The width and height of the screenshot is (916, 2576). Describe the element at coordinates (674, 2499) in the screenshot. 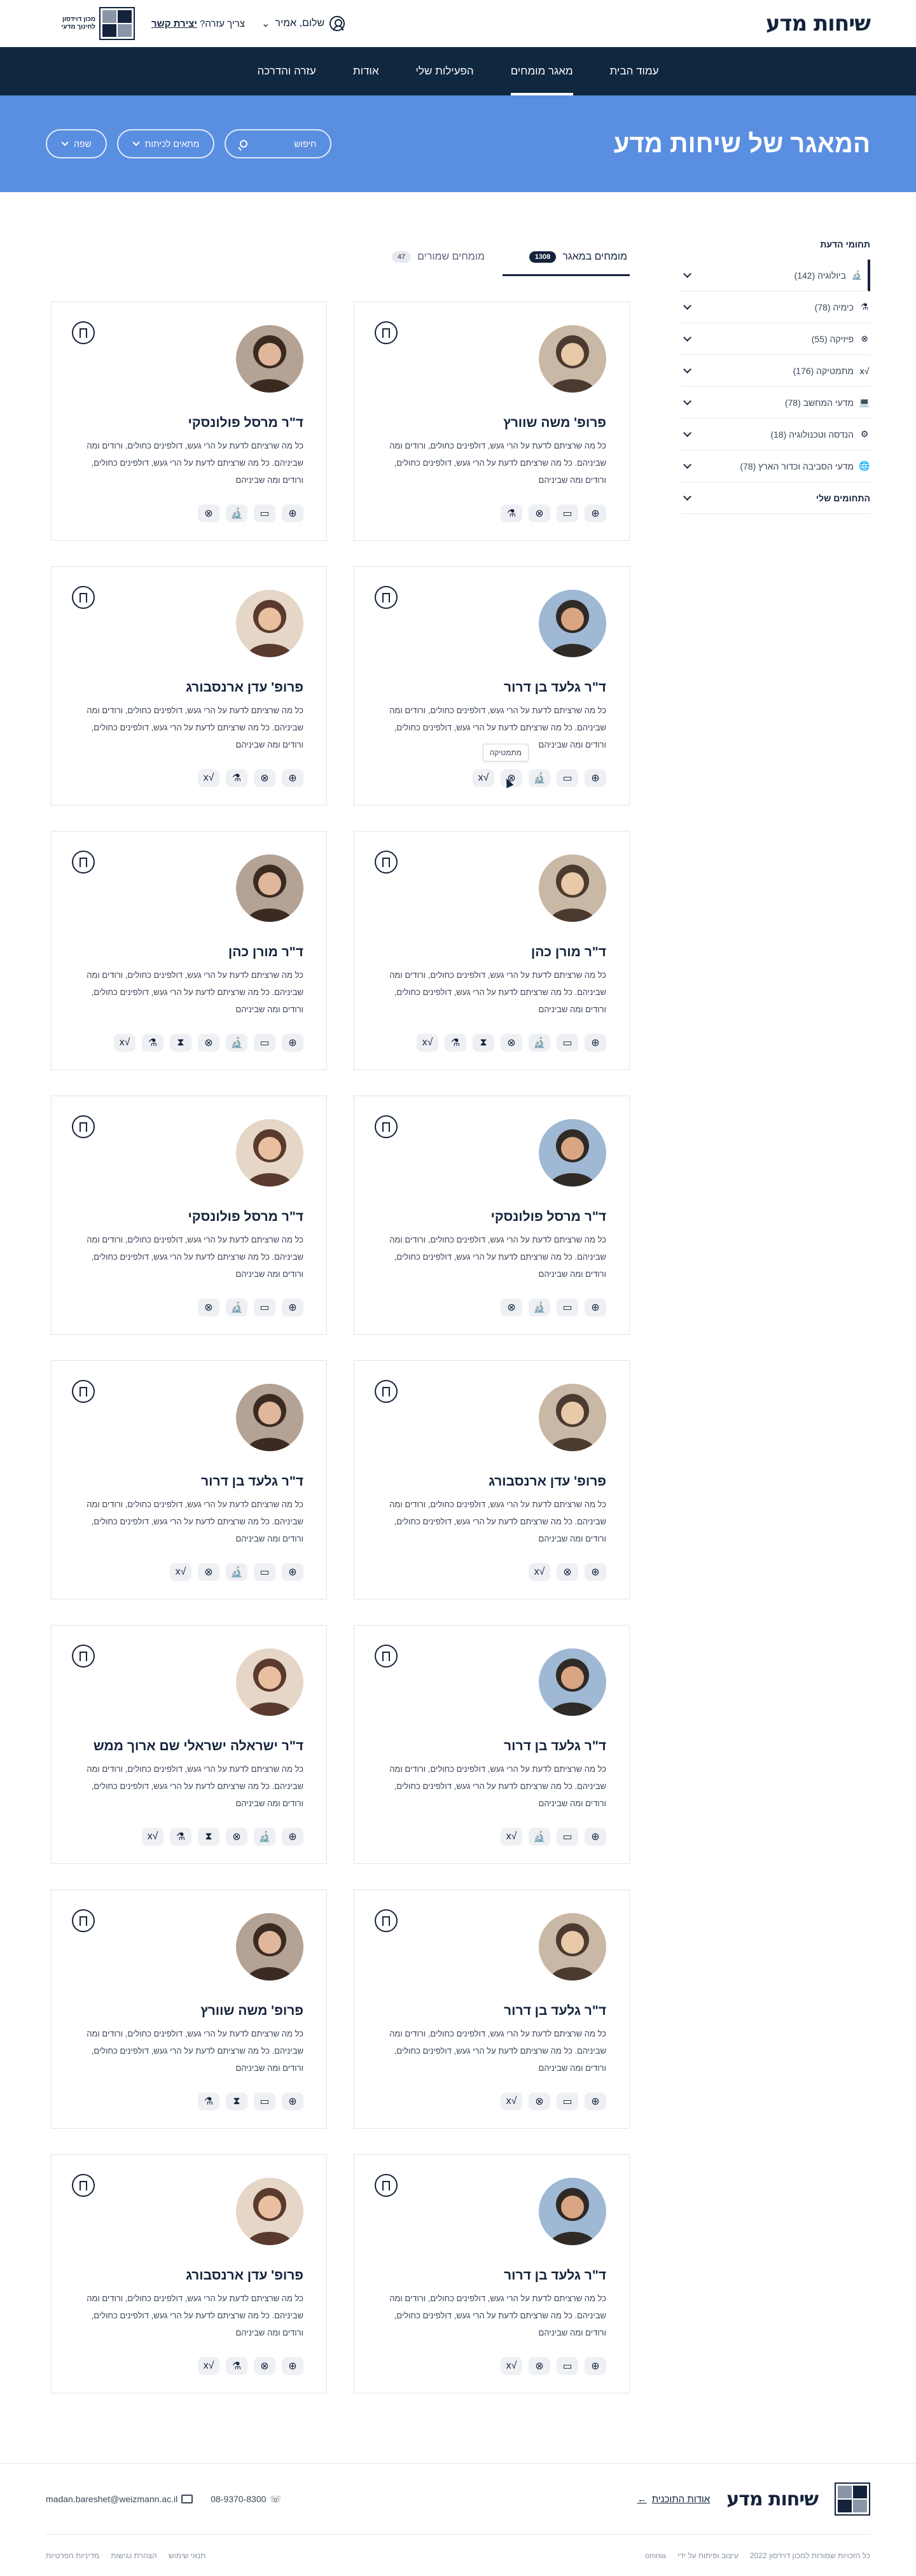

I see `about-program-link: אודות התוכנית ←` at that location.